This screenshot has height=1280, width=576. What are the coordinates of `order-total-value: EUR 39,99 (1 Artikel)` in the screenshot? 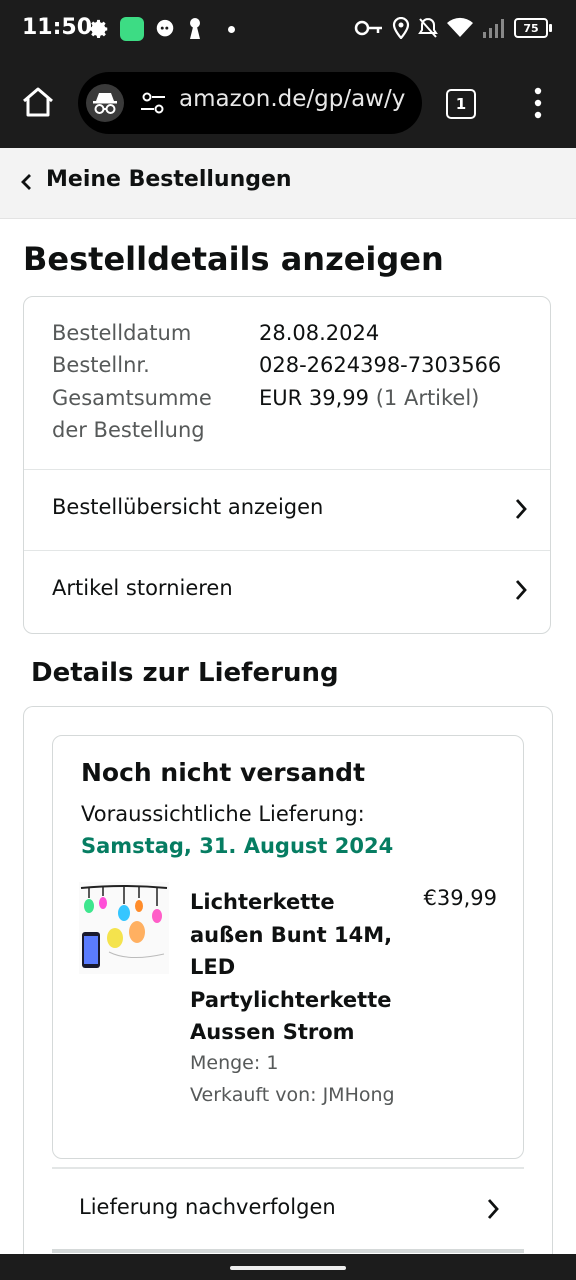 It's located at (369, 398).